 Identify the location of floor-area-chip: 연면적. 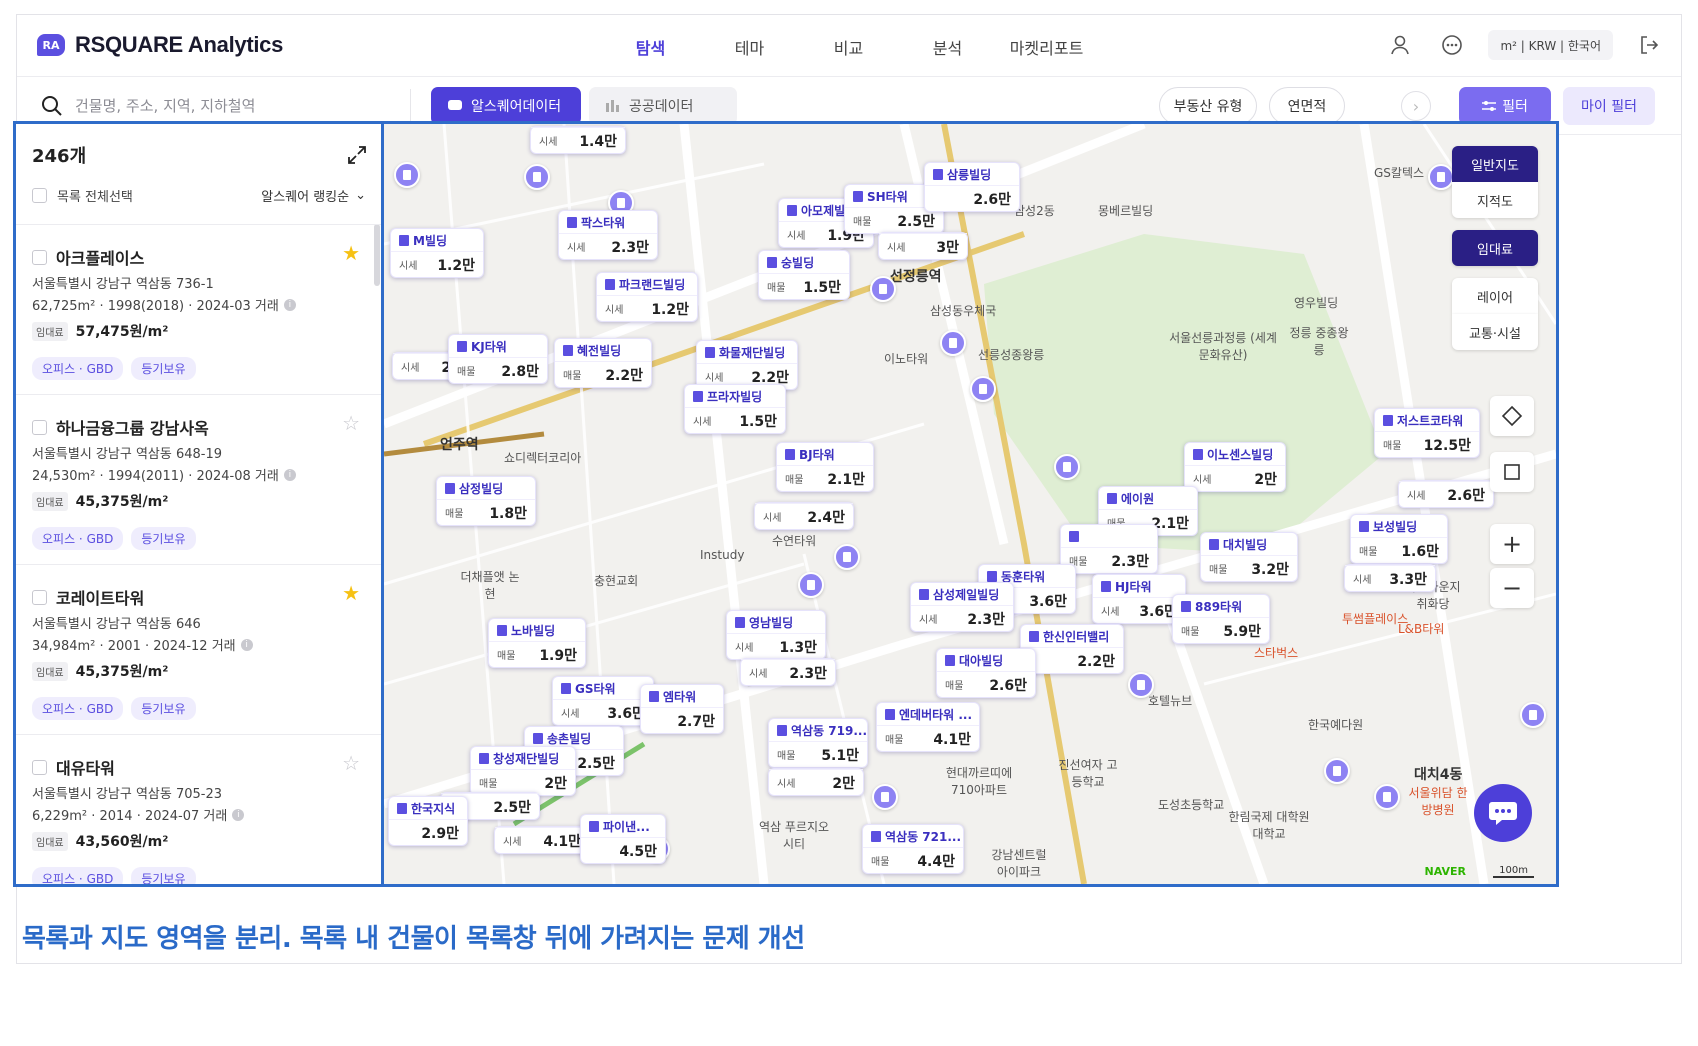
(1307, 106).